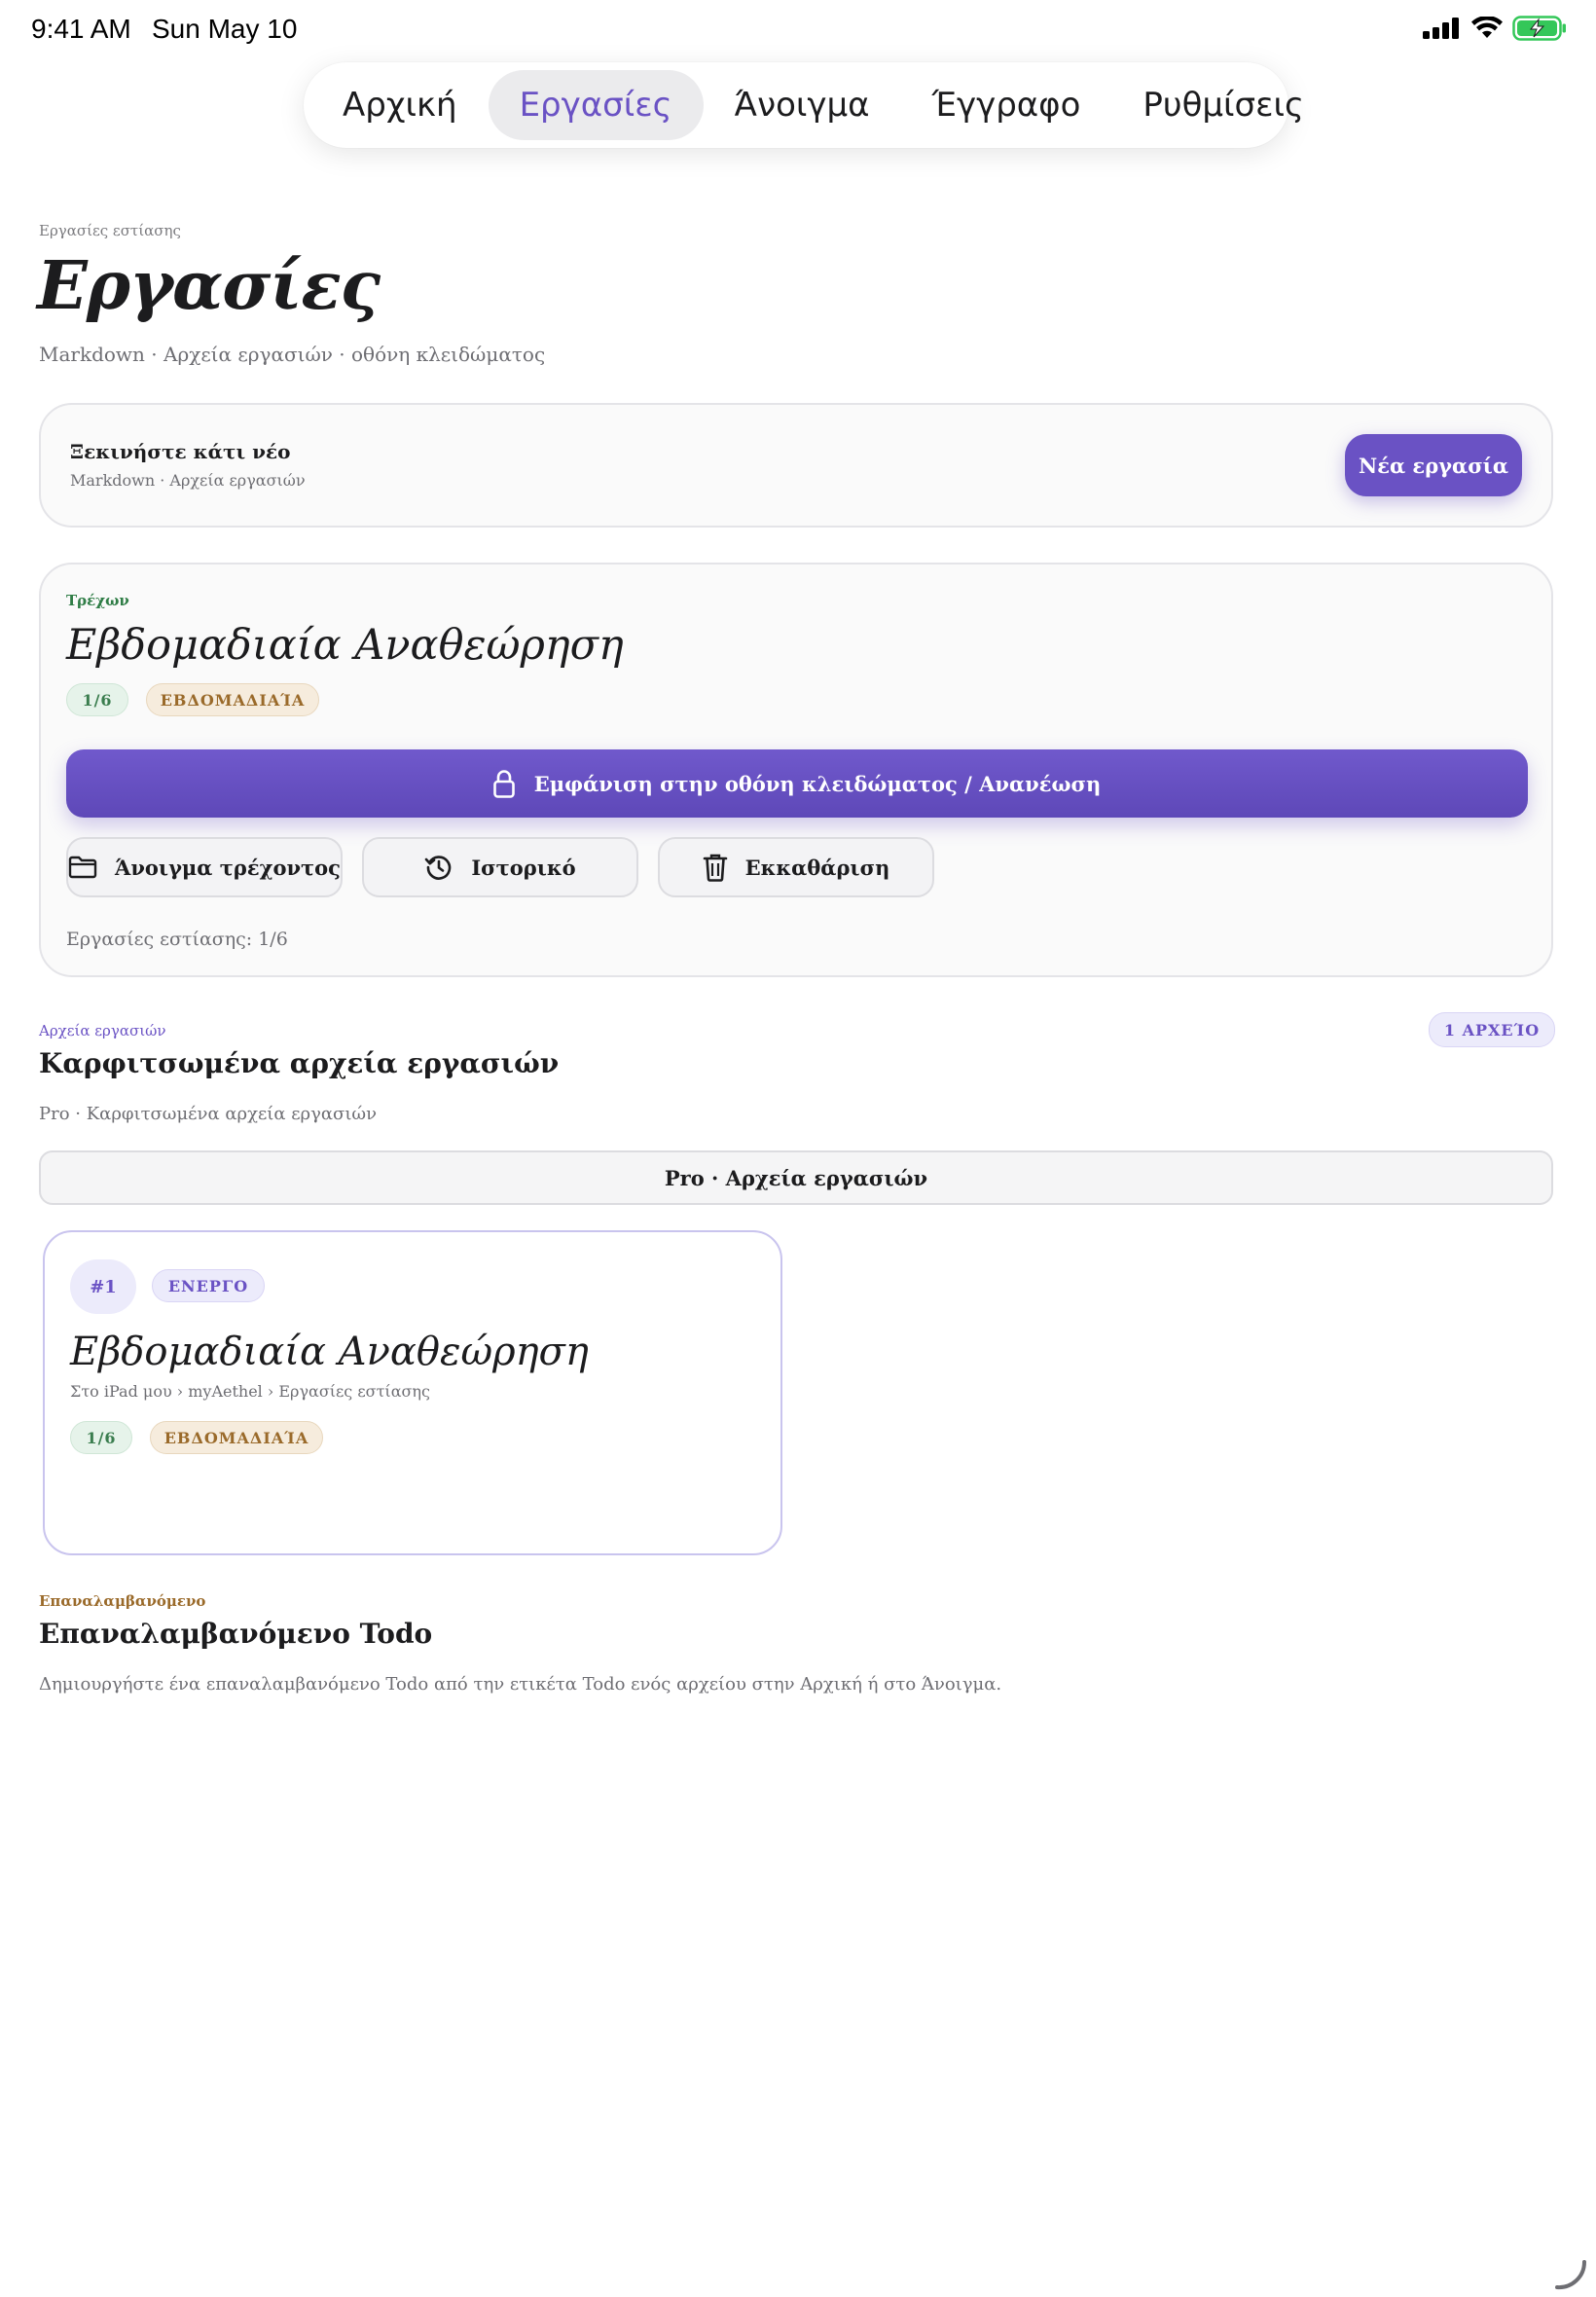  I want to click on tab-settings: Ρυθμίσεις, so click(1223, 105).